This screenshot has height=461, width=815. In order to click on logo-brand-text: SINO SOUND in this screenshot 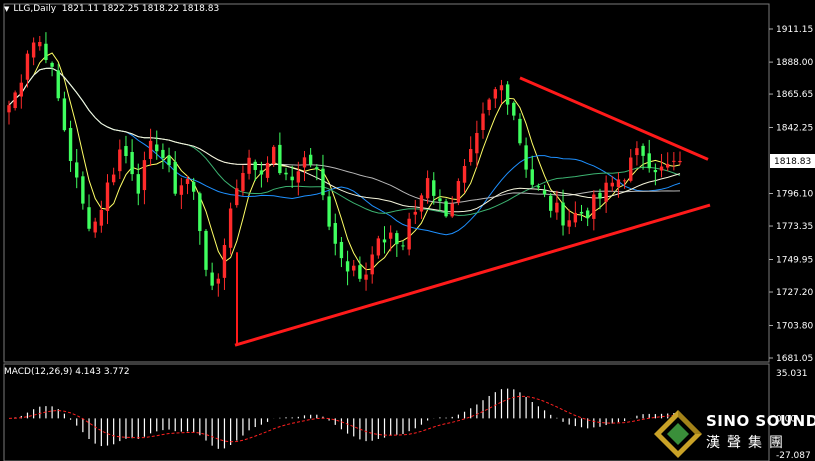, I will do `click(760, 421)`.